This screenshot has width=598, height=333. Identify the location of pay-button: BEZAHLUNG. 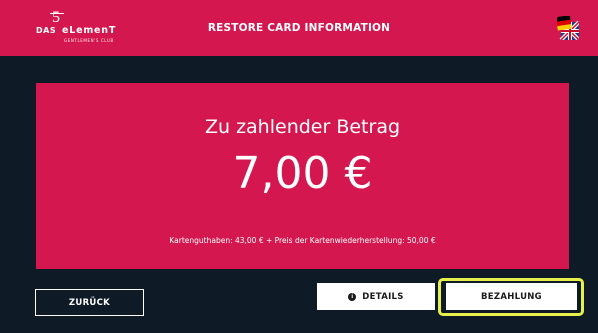
(511, 296).